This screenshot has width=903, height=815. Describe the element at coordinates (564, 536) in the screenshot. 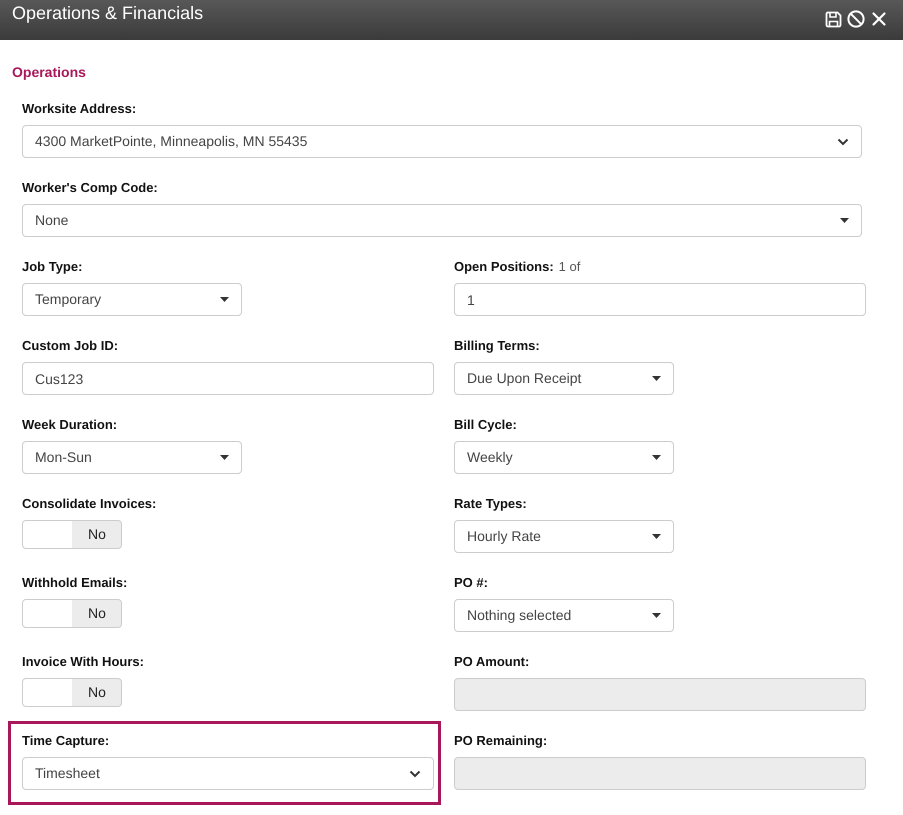

I see `select-field: Hourly Rate` at that location.